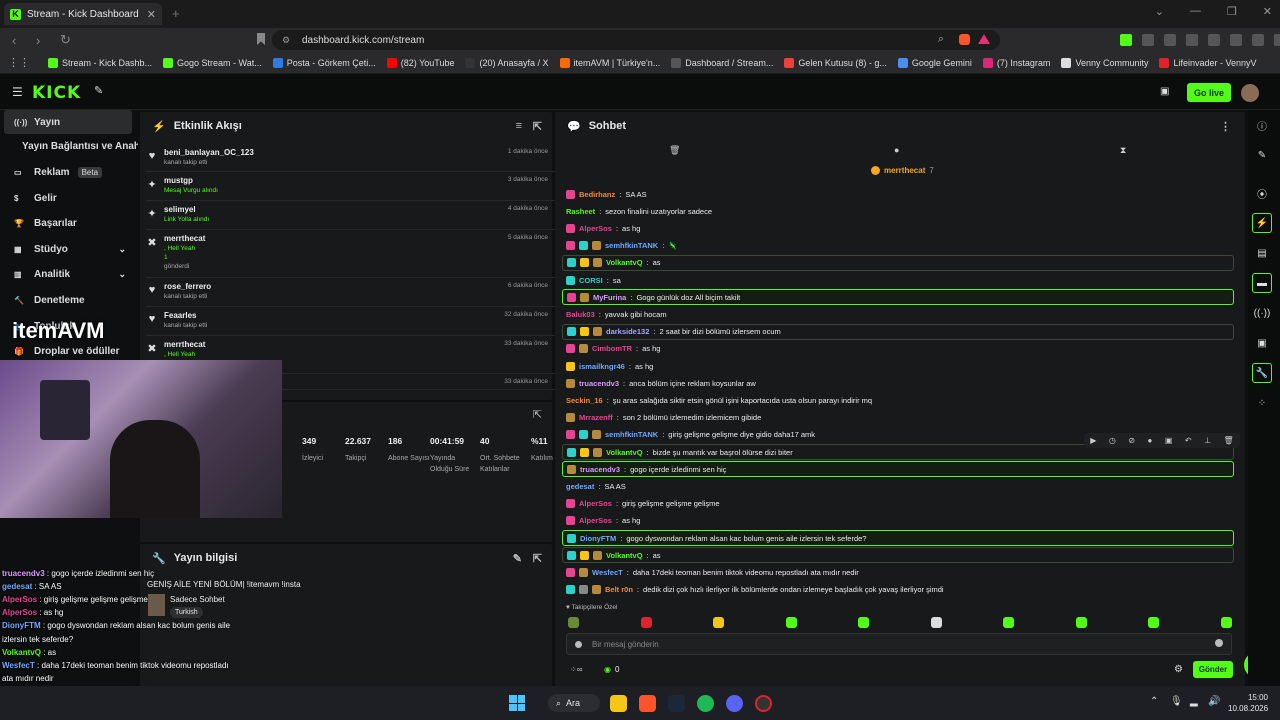 The height and width of the screenshot is (720, 1280). What do you see at coordinates (1207, 440) in the screenshot?
I see `pin-icon: ⊥` at bounding box center [1207, 440].